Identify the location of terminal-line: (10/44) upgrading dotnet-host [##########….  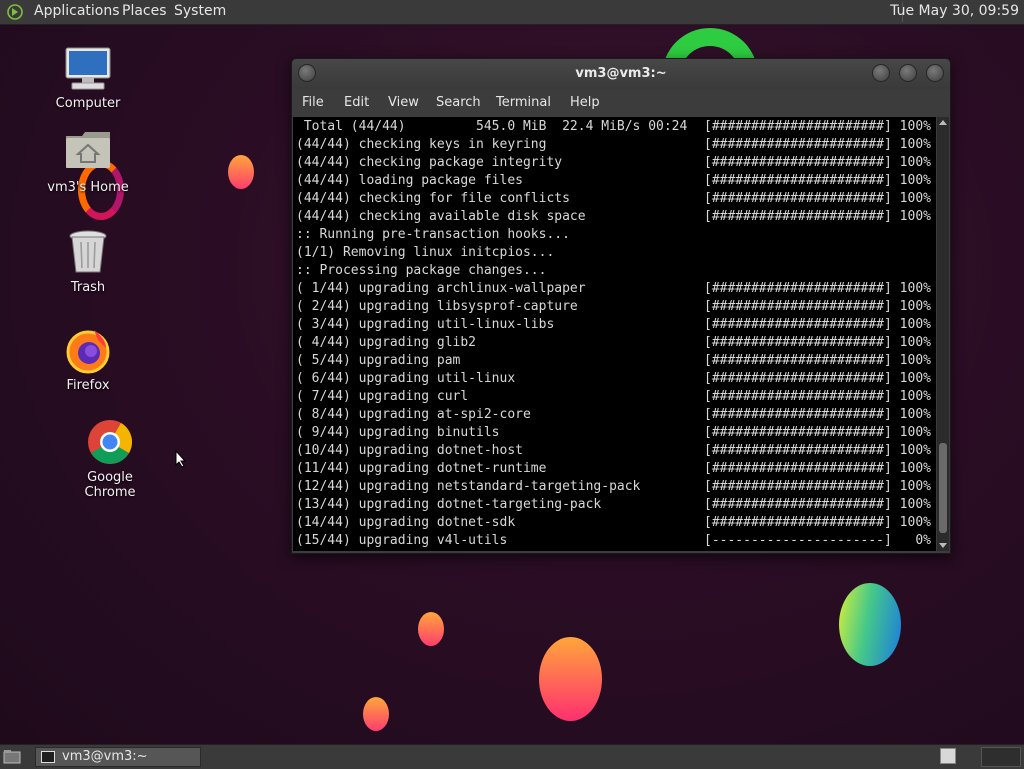
(613, 451).